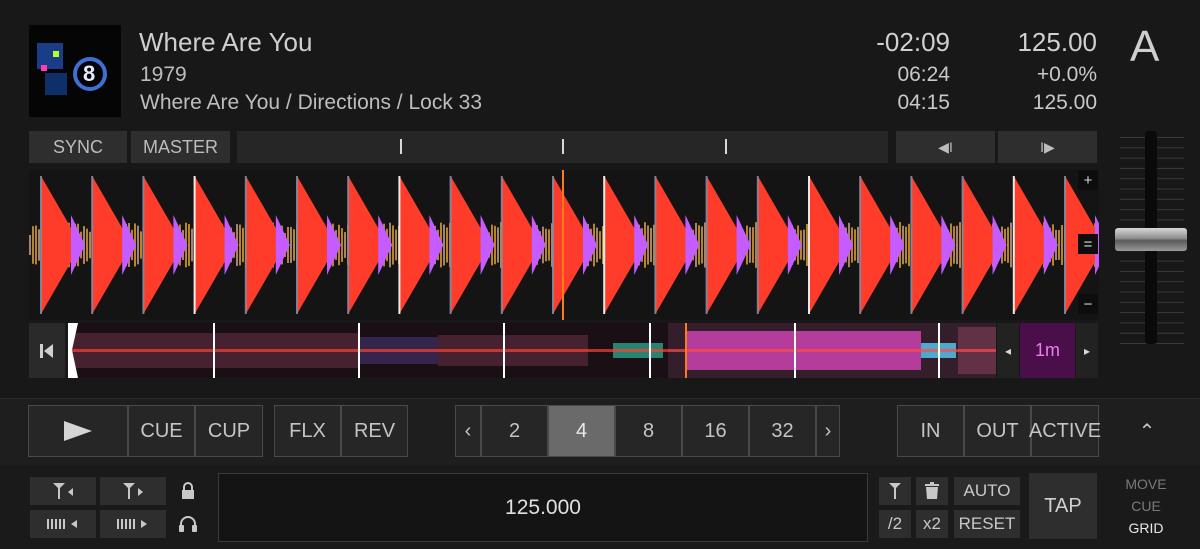  I want to click on headphones-icon, so click(188, 524).